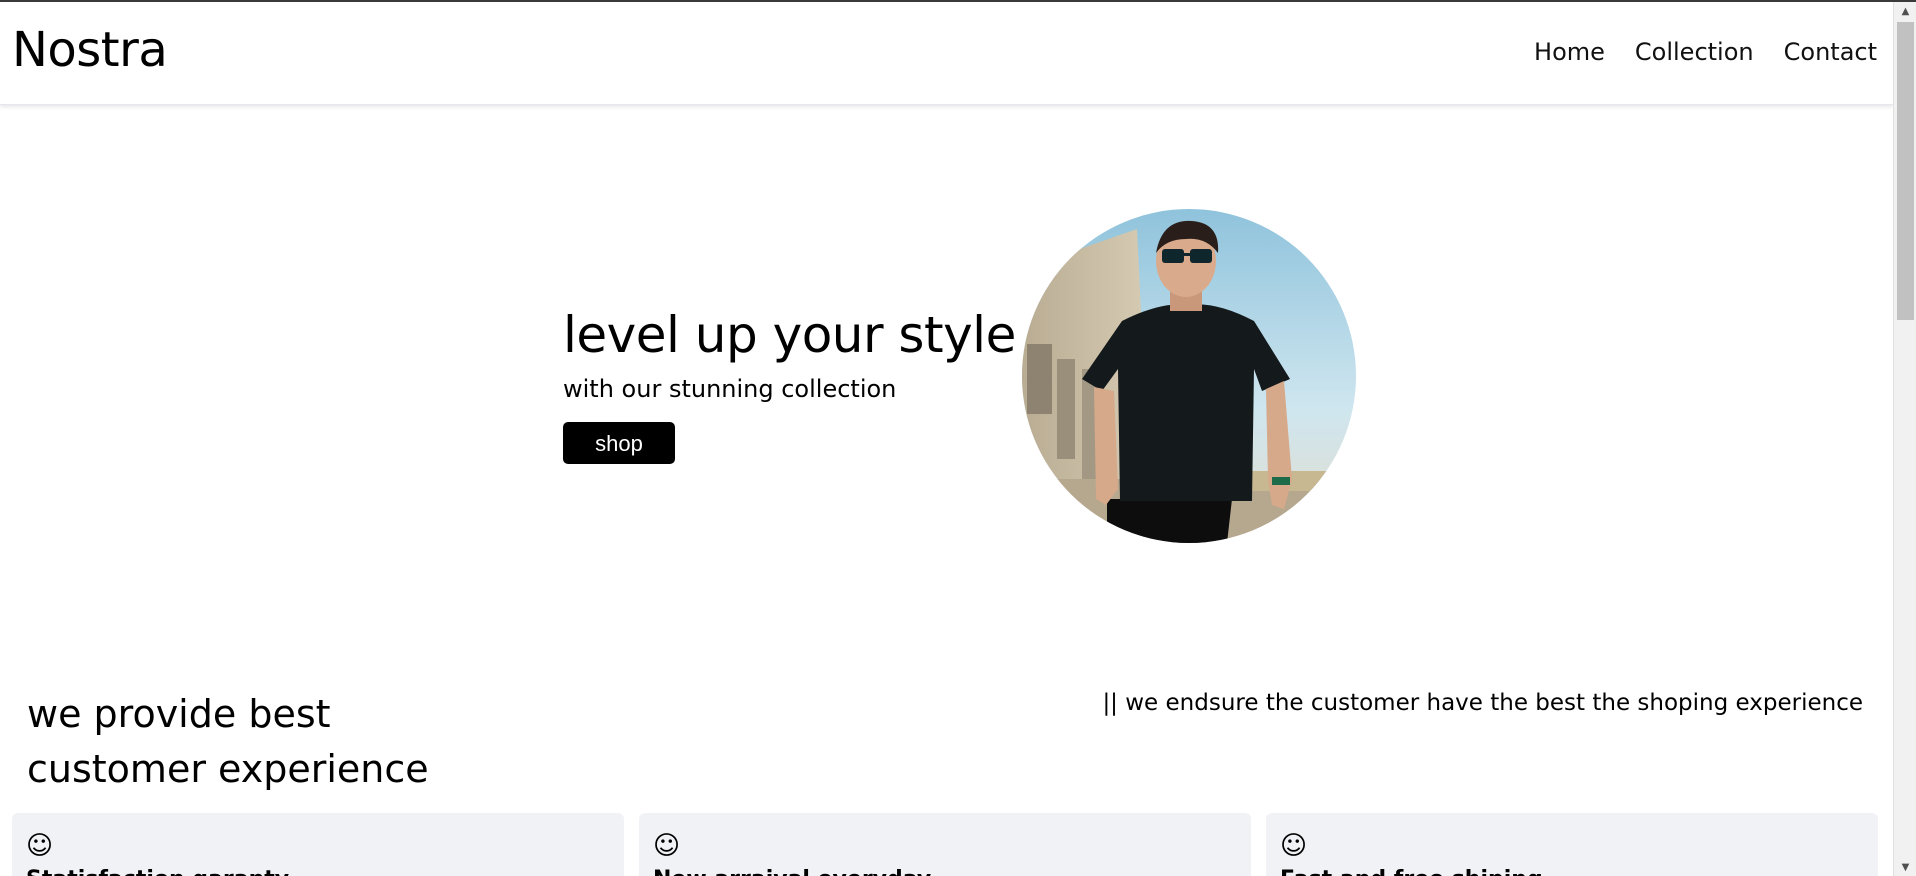  I want to click on feature-card: ☺ Fast and free shiping, so click(1572, 844).